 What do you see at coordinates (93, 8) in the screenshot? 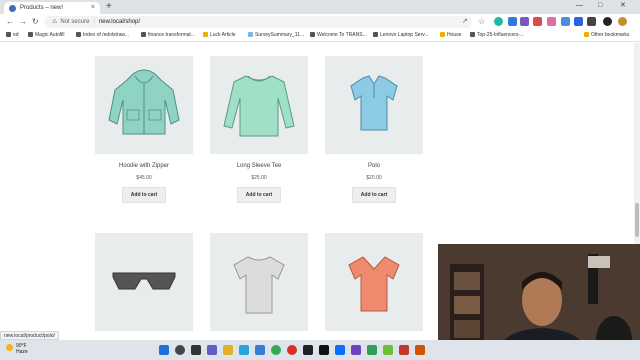
I see `close-tab-icon: ×` at bounding box center [93, 8].